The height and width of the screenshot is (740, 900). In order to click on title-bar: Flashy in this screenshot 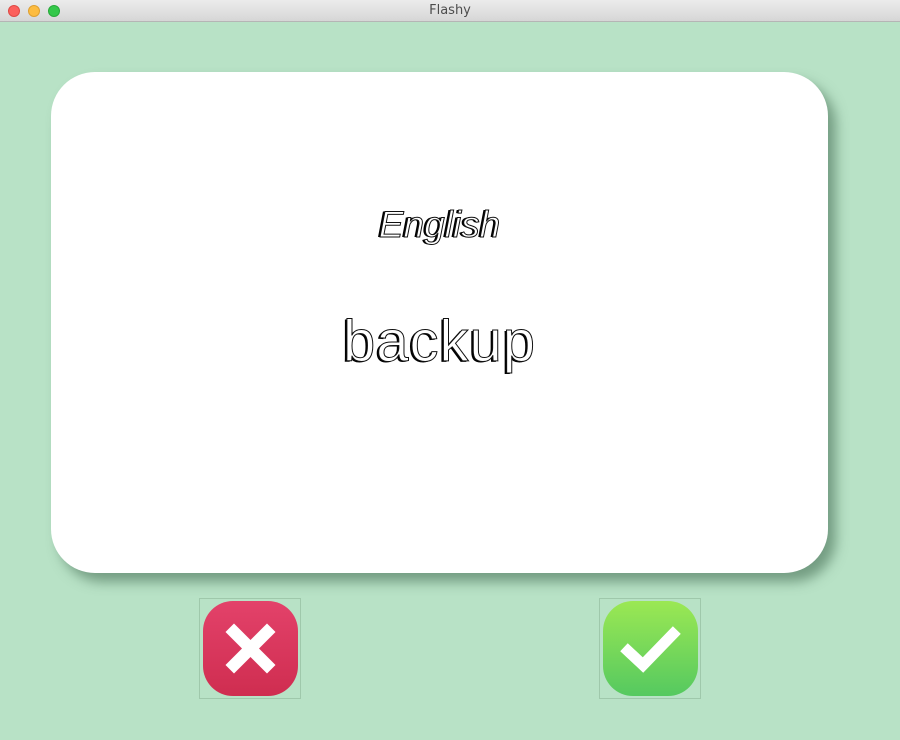, I will do `click(450, 11)`.